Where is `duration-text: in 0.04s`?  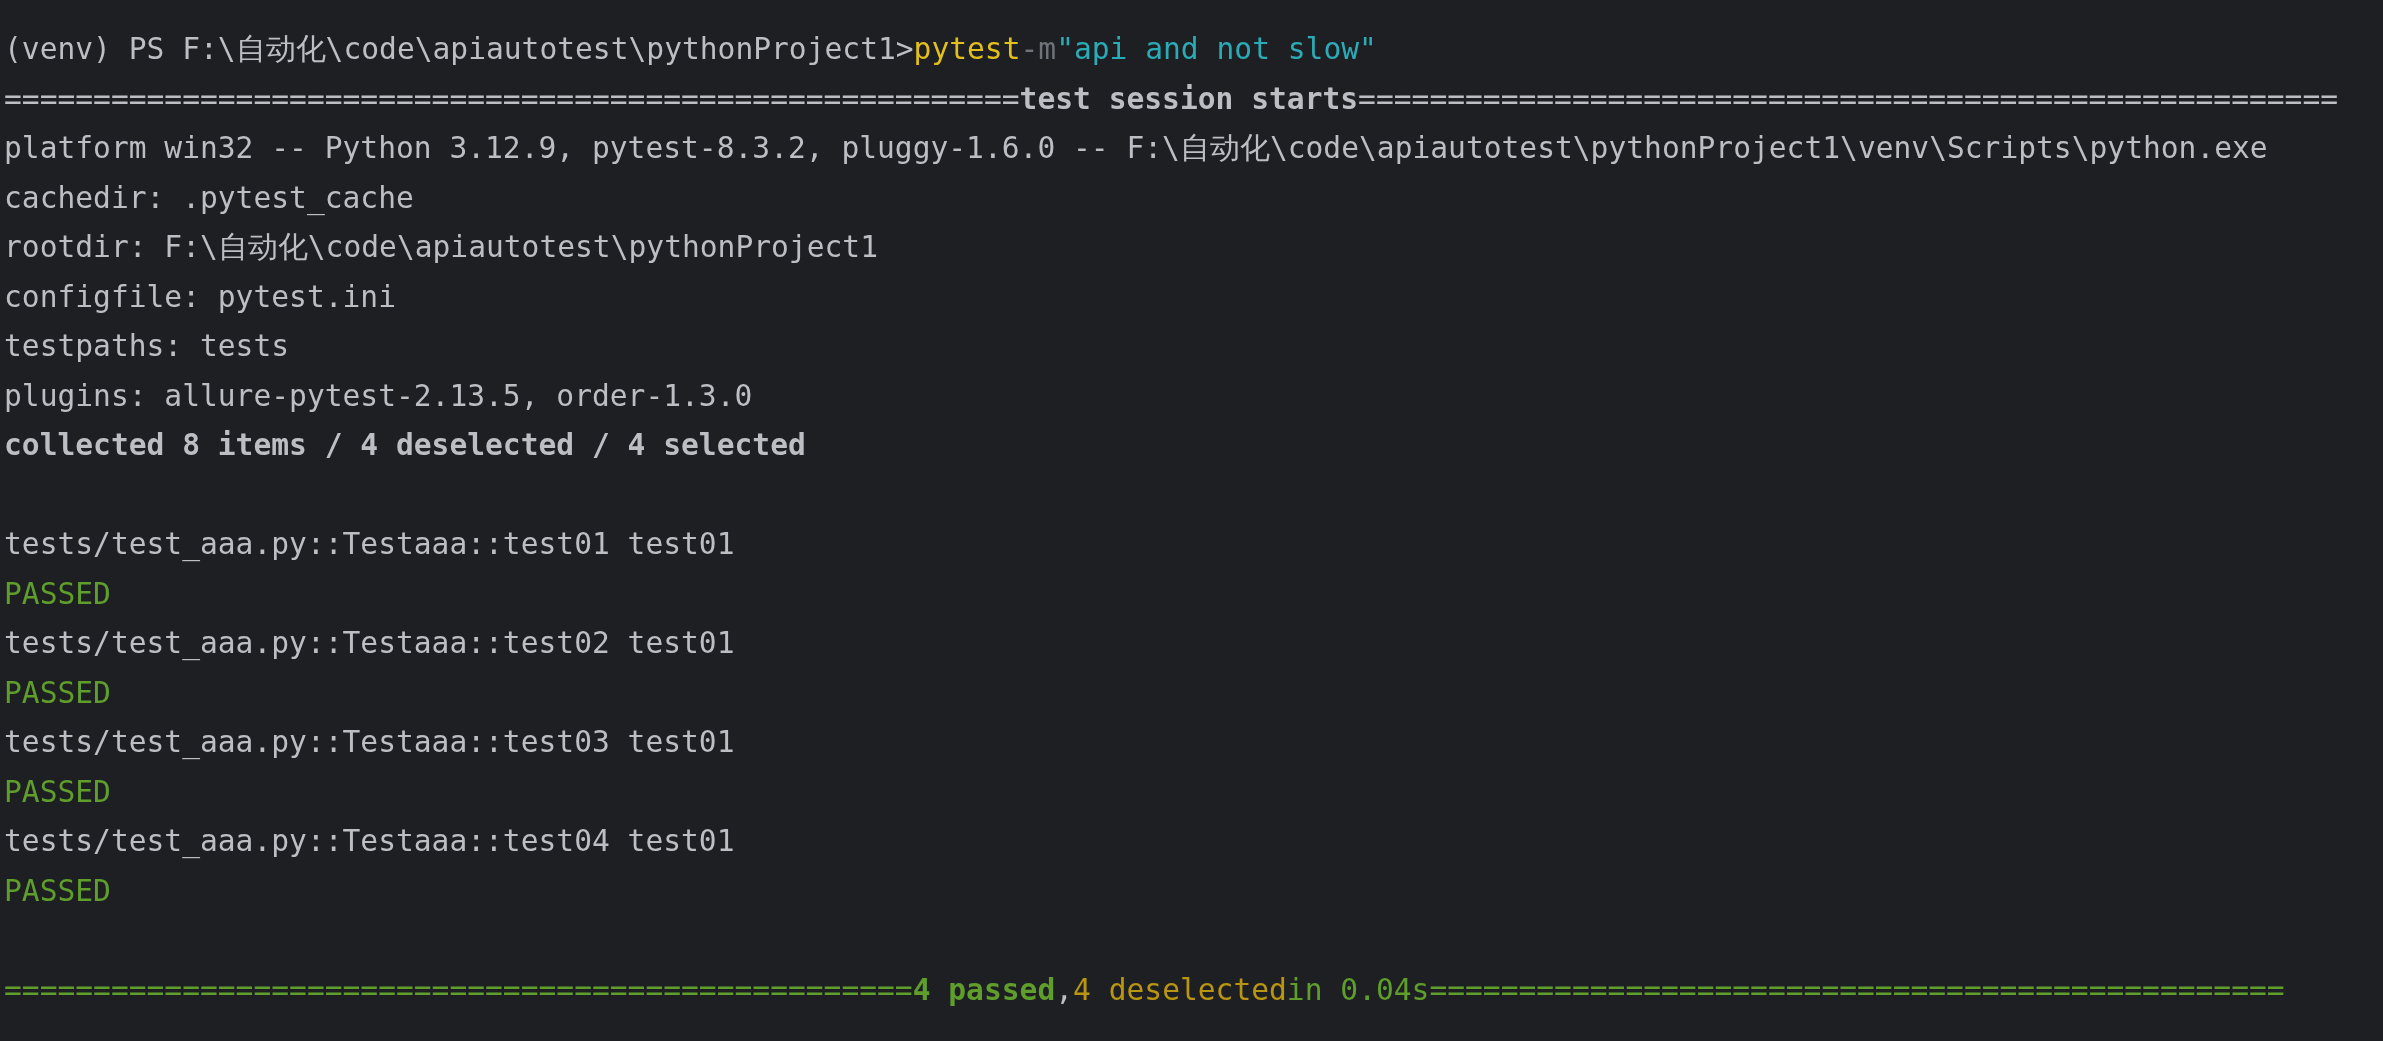 duration-text: in 0.04s is located at coordinates (1358, 989).